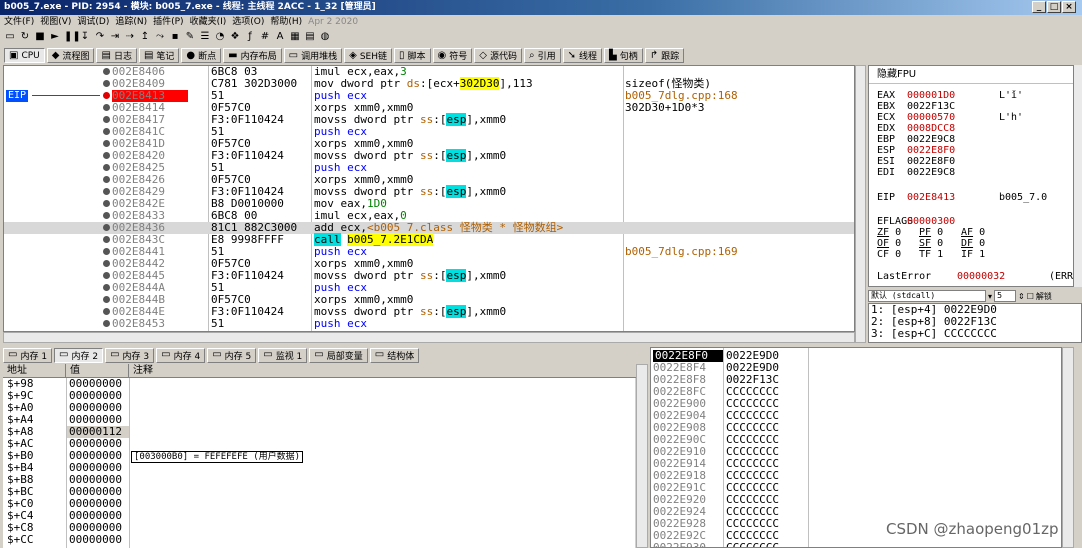  I want to click on register-value: 000001D0, so click(953, 95).